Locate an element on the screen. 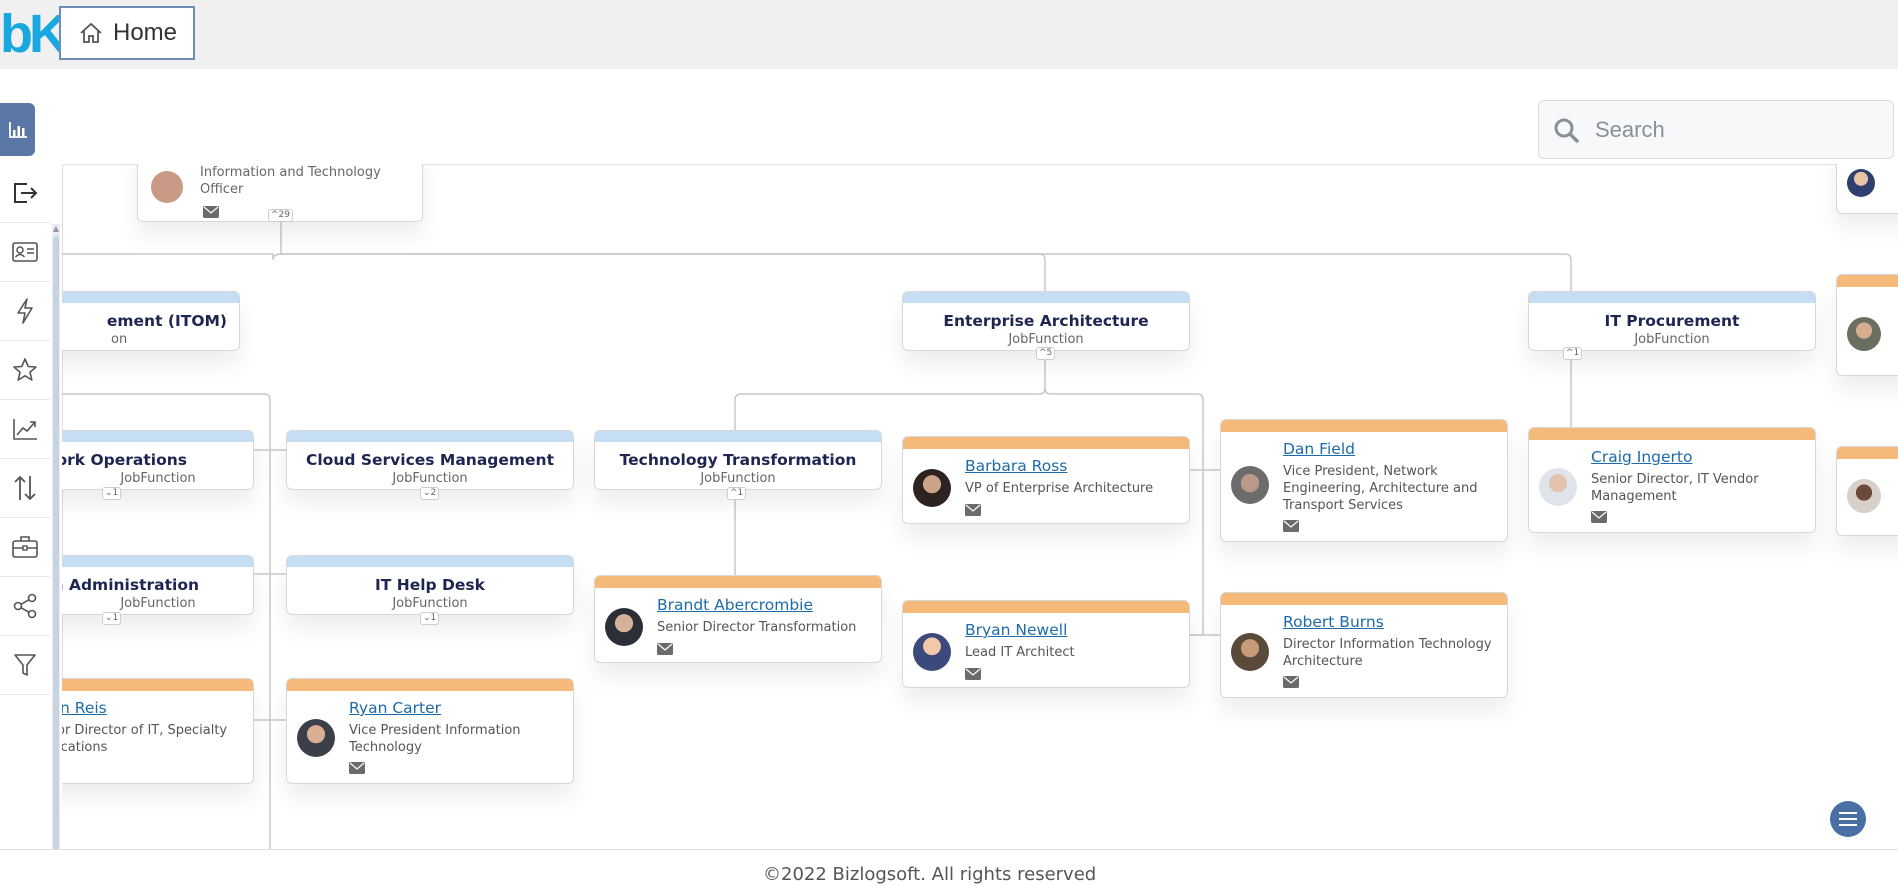 The width and height of the screenshot is (1898, 885). sidebar-positions is located at coordinates (25, 547).